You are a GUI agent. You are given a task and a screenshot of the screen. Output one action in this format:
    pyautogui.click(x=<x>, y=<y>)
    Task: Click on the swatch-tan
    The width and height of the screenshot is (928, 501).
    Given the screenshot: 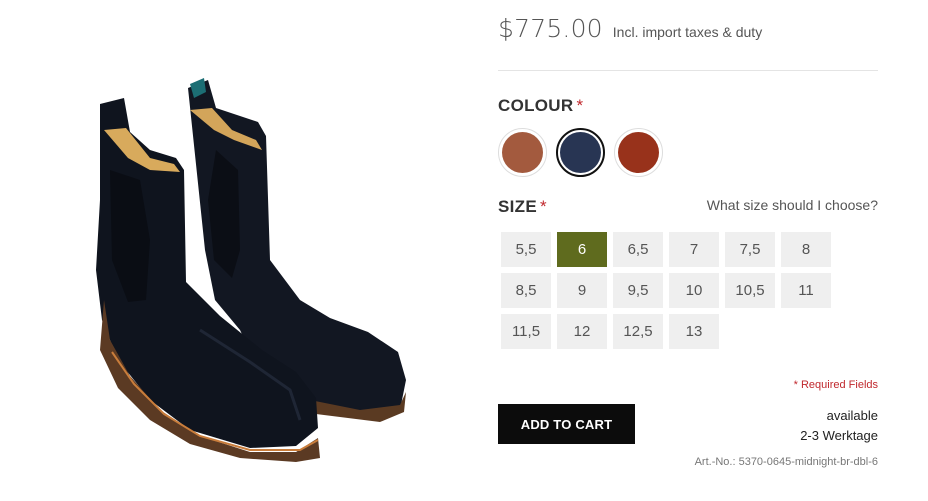 What is the action you would take?
    pyautogui.click(x=522, y=152)
    